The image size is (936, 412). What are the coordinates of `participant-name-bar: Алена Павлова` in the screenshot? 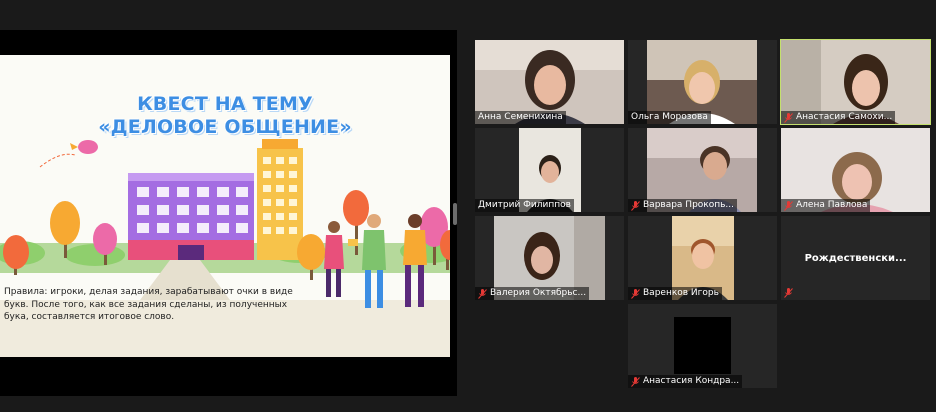 It's located at (826, 205).